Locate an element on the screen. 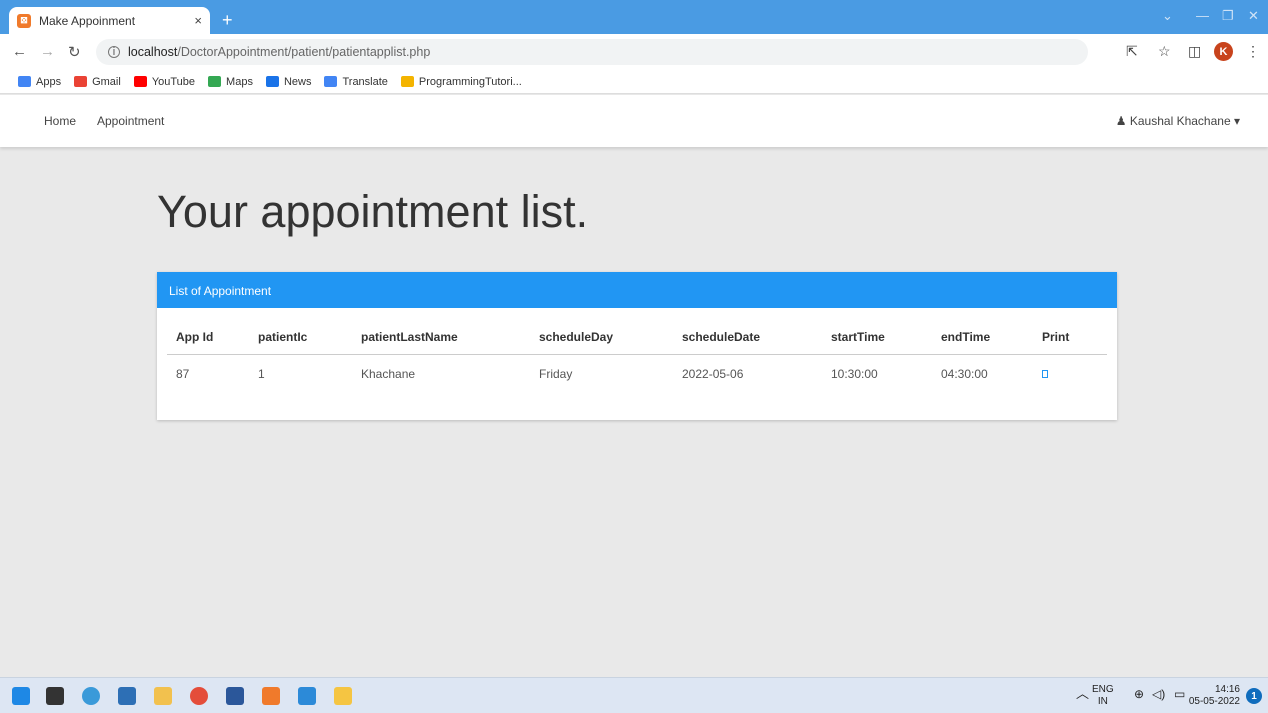 The width and height of the screenshot is (1268, 713). vscode-icon is located at coordinates (307, 696).